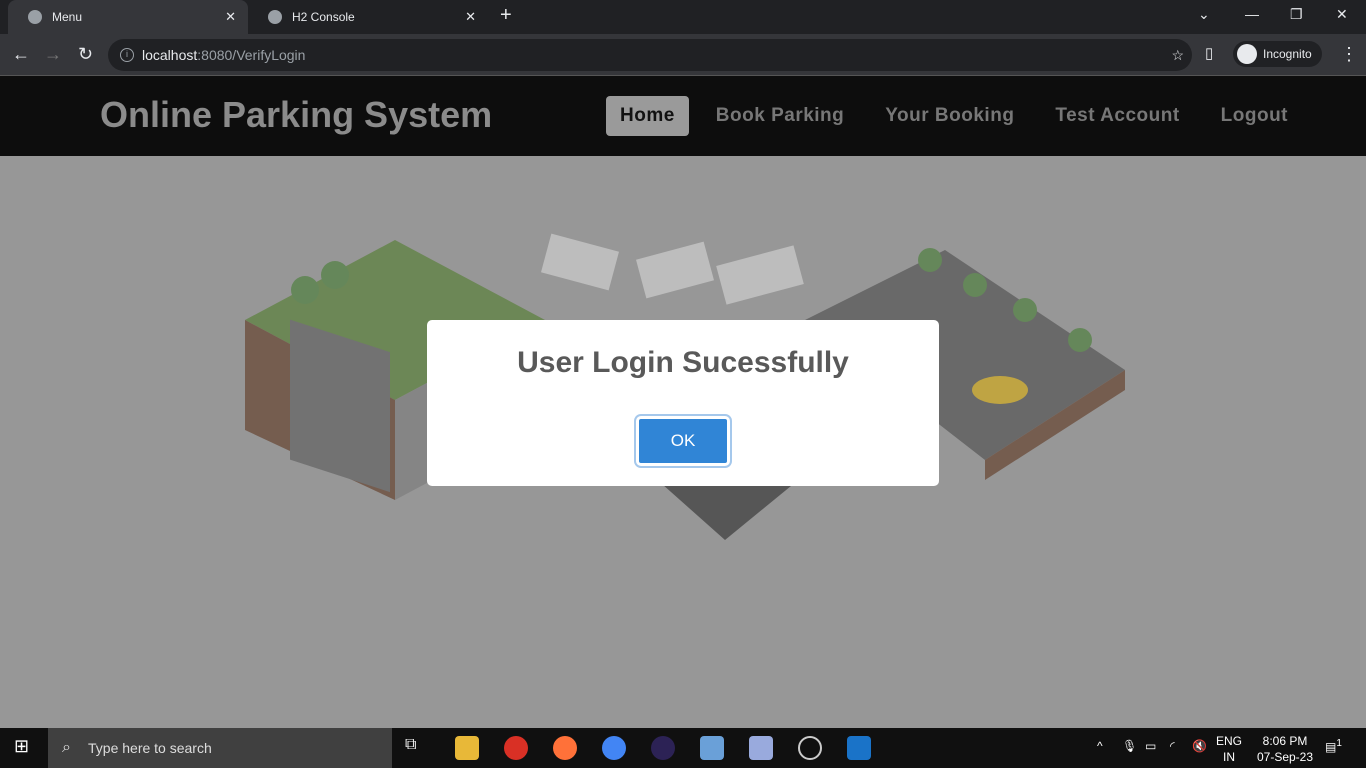  I want to click on alert-dialog: User Login Sucessfully OK, so click(683, 403).